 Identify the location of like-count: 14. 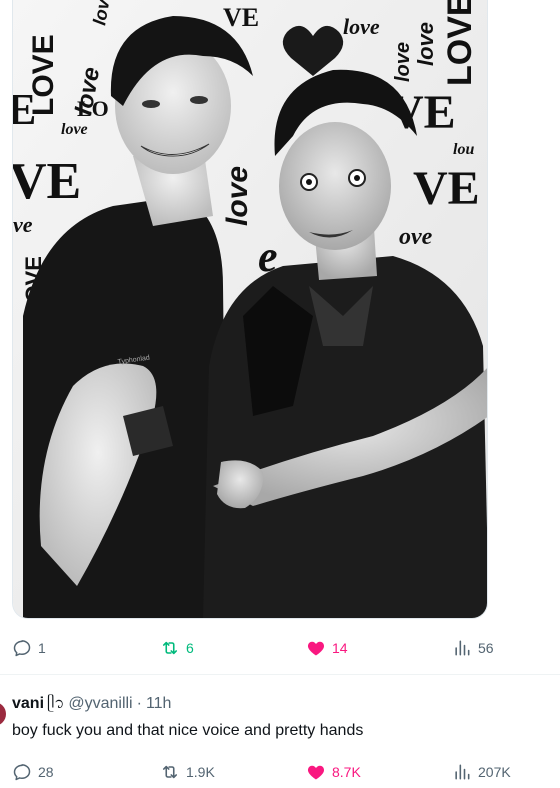
(340, 648).